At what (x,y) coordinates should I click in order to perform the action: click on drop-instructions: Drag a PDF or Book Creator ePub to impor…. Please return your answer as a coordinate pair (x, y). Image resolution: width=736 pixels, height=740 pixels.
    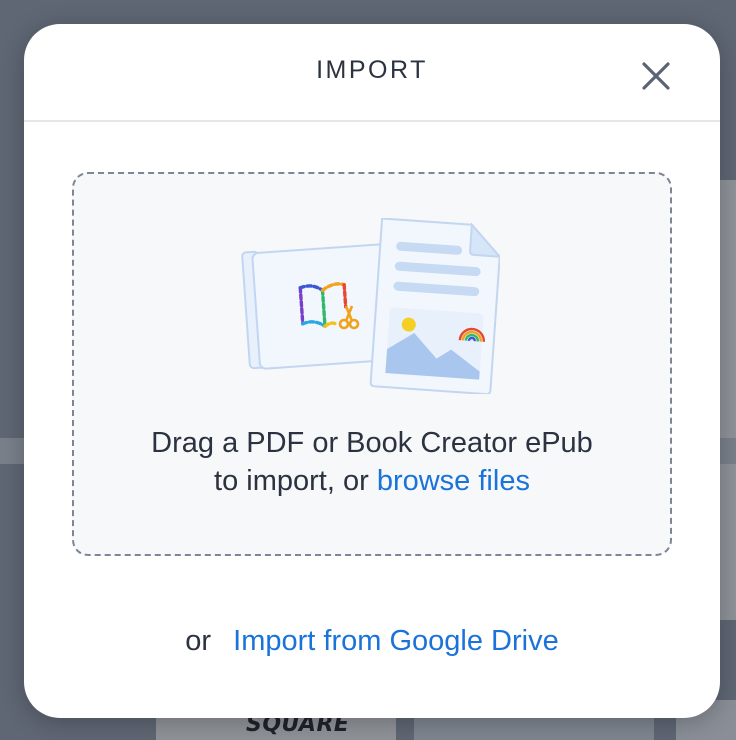
    Looking at the image, I should click on (372, 462).